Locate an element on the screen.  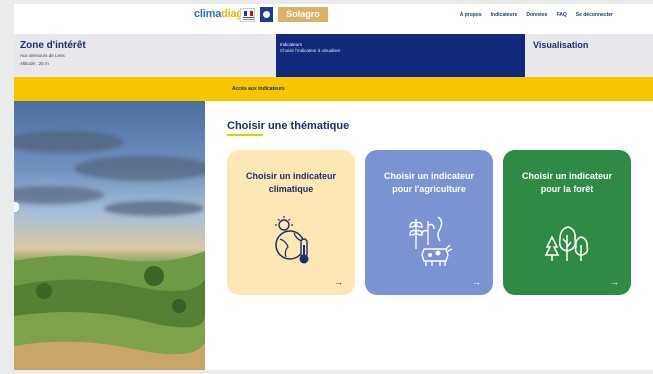
card-title: Choisir un indicateur pour la forêt is located at coordinates (566, 182).